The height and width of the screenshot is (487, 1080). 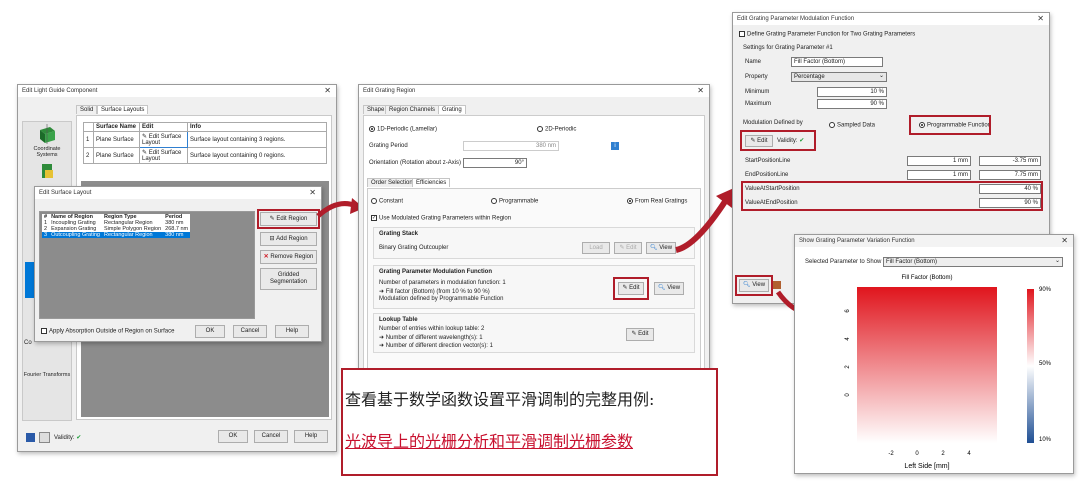 I want to click on selected-parameter-select: Fill Factor (Bottom) ⌄, so click(x=973, y=262).